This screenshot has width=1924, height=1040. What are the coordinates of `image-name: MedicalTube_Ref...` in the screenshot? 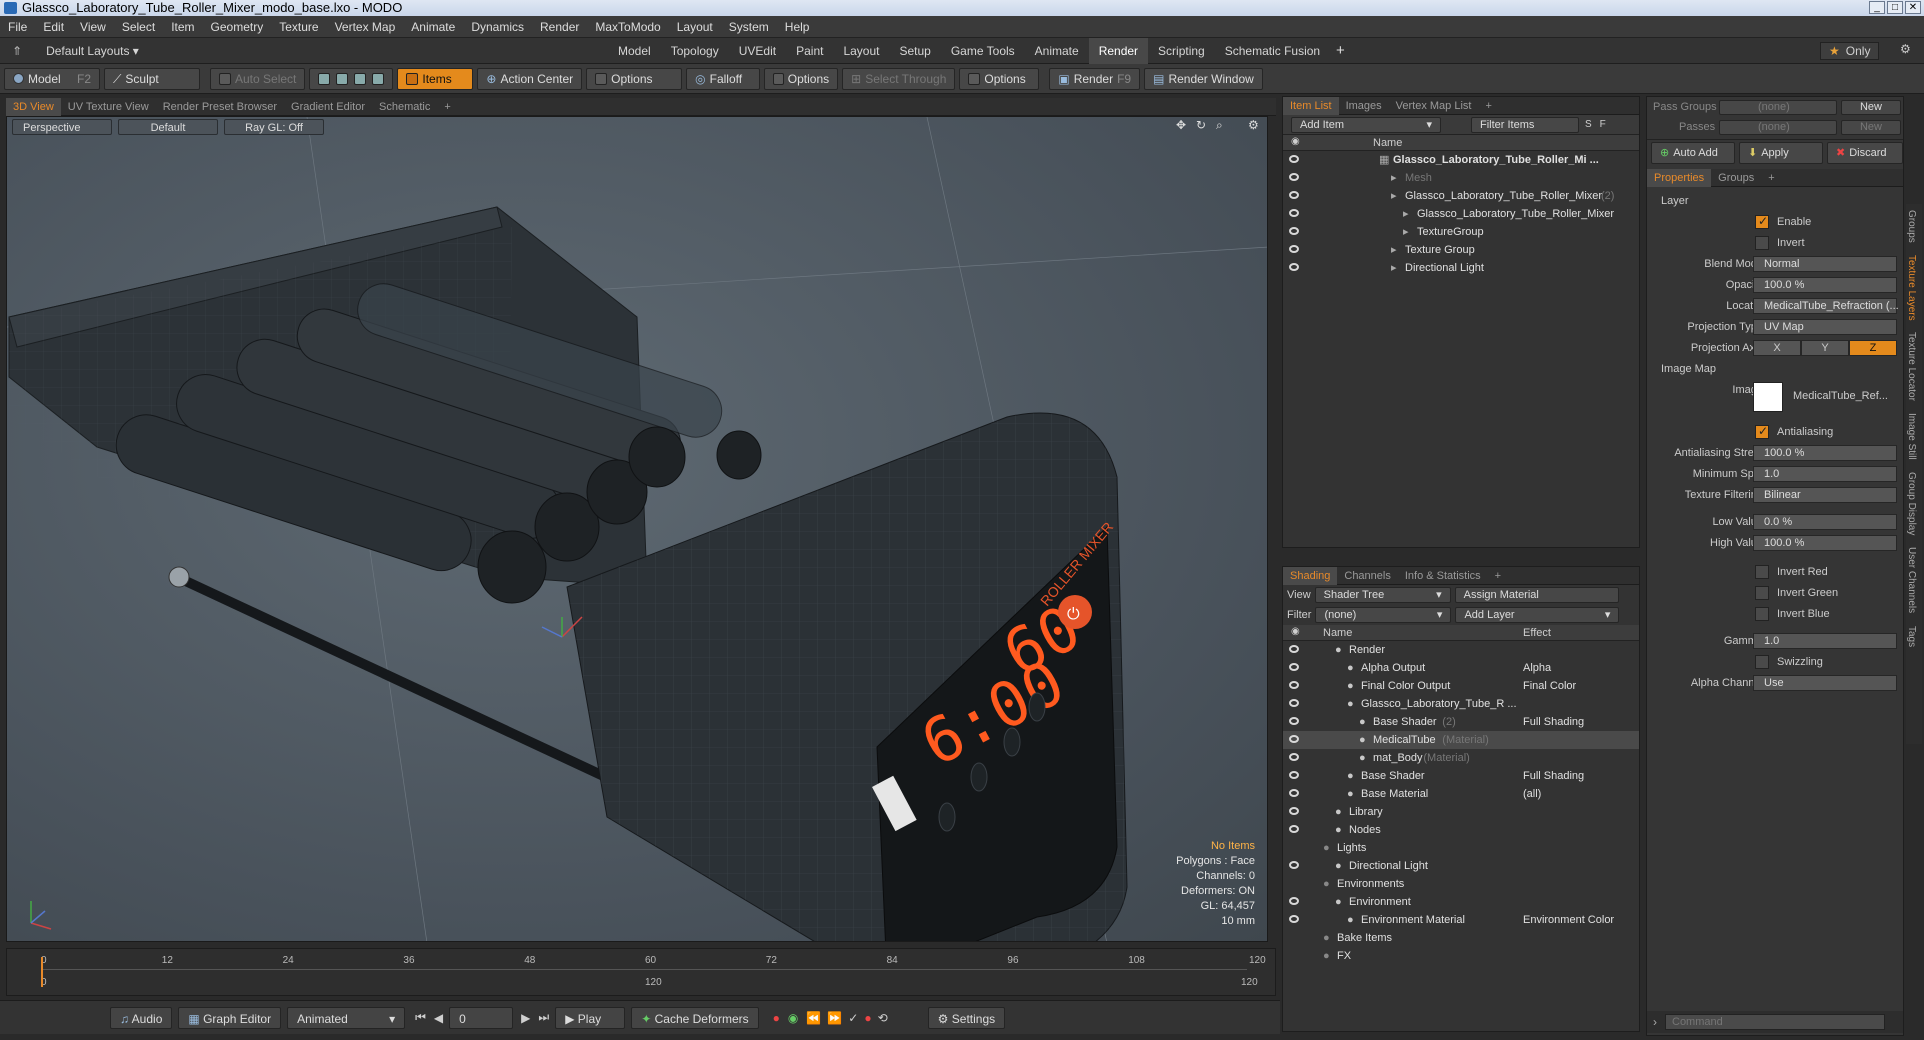 It's located at (1840, 396).